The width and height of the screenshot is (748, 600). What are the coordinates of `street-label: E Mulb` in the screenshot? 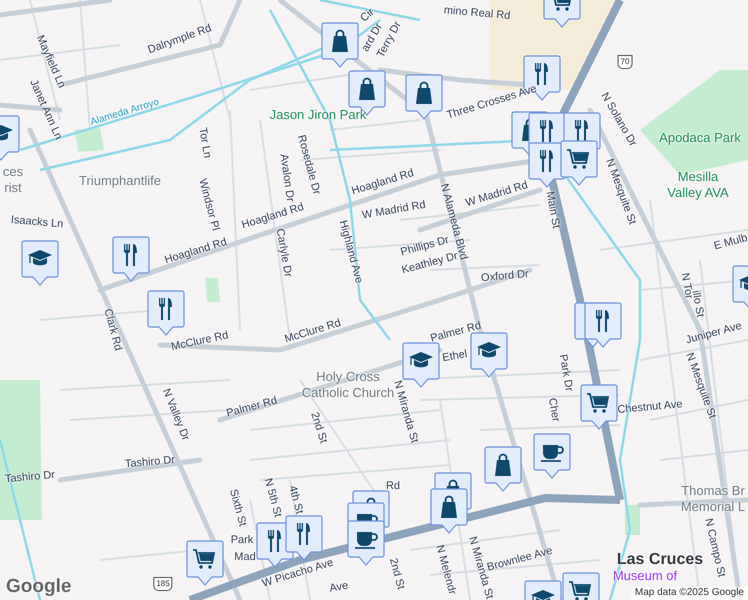 It's located at (730, 243).